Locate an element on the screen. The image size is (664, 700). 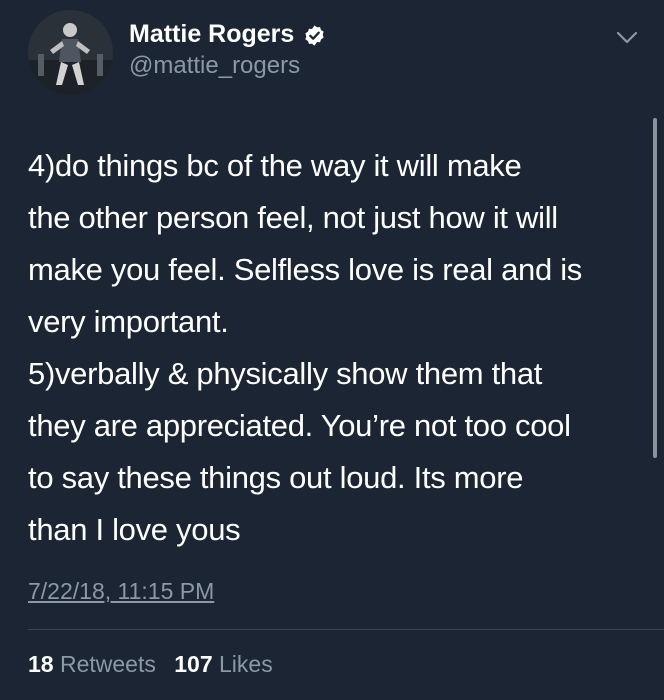
tweet-text-line: 4)do things bc of the way it will make is located at coordinates (275, 165).